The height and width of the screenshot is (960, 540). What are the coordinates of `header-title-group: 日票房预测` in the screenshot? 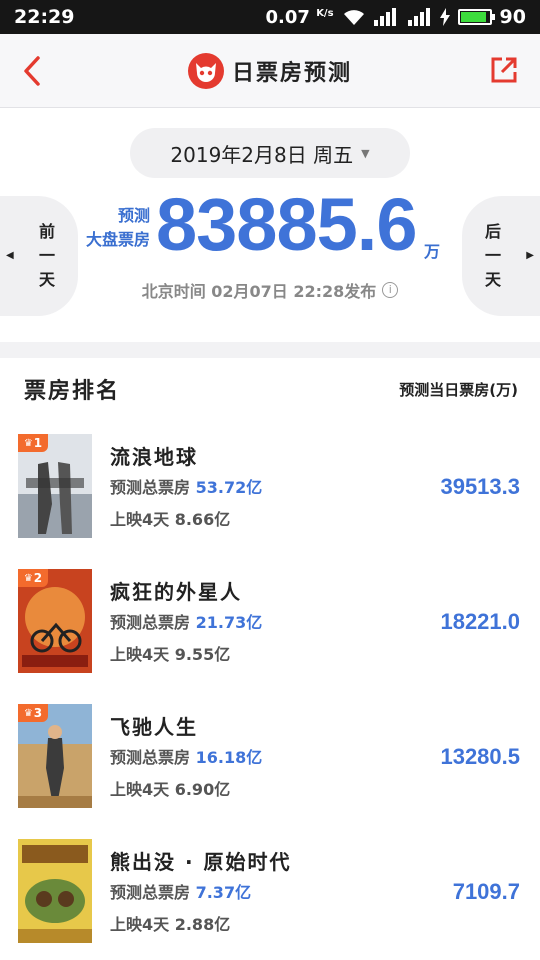 It's located at (269, 70).